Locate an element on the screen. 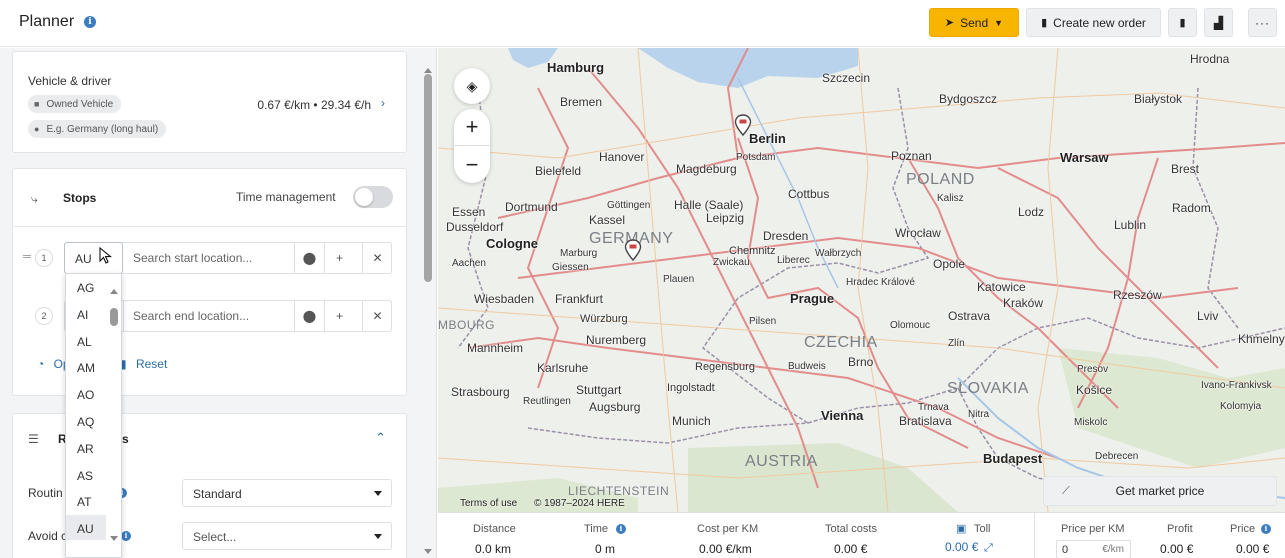  routing-select: Standard is located at coordinates (287, 493).